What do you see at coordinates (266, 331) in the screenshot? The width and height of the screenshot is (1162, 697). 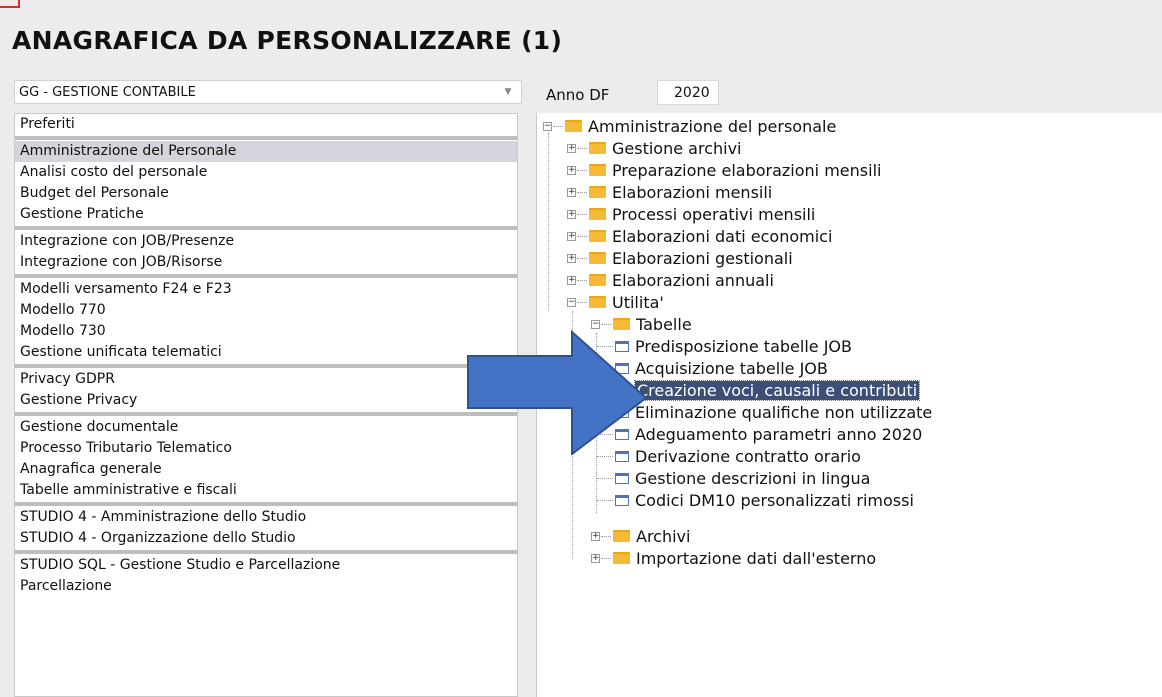 I see `list-item: Modello 730` at bounding box center [266, 331].